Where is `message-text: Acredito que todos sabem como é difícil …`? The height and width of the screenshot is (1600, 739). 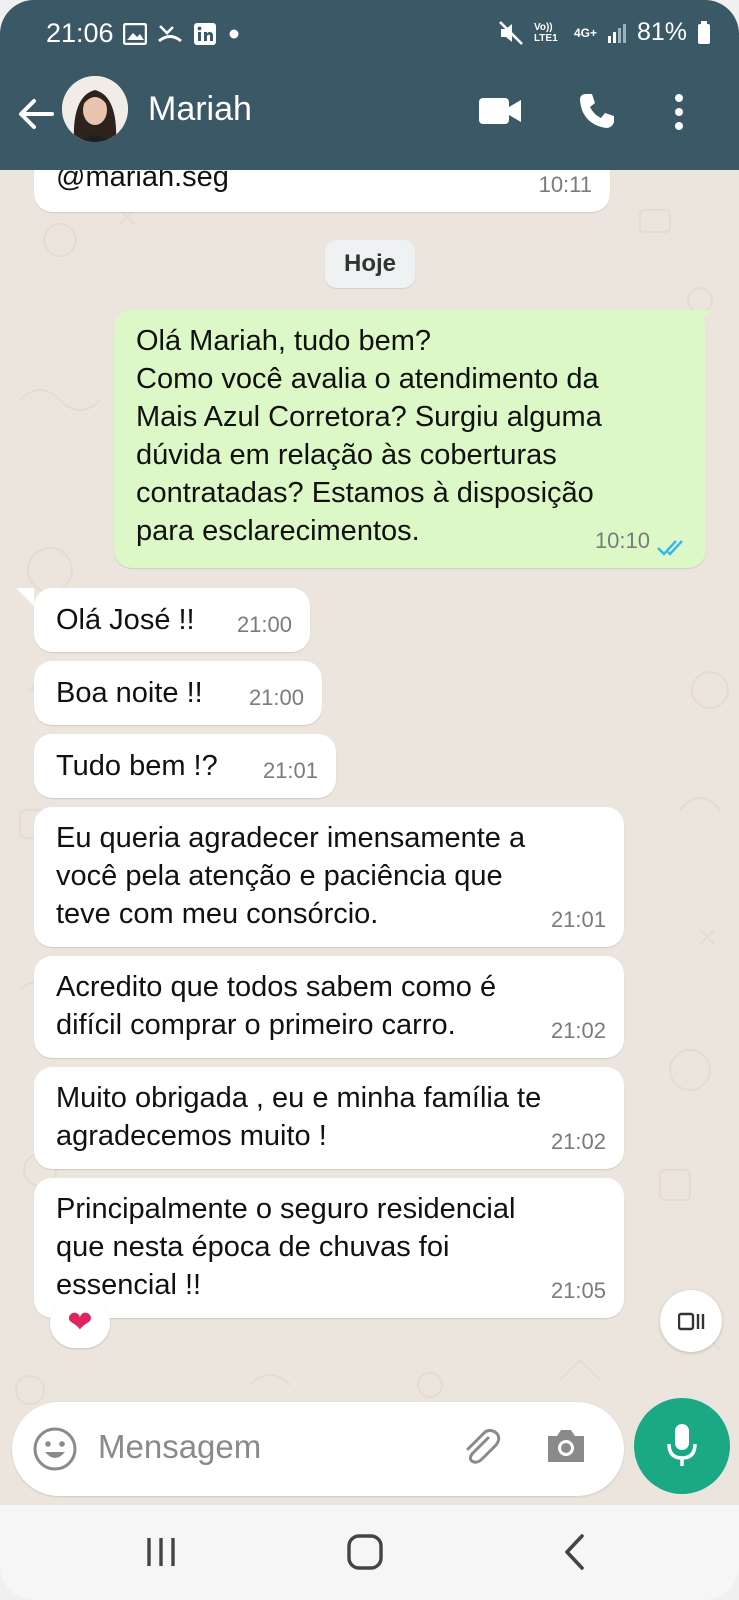
message-text: Acredito que todos sabem como é difícil … is located at coordinates (276, 1006).